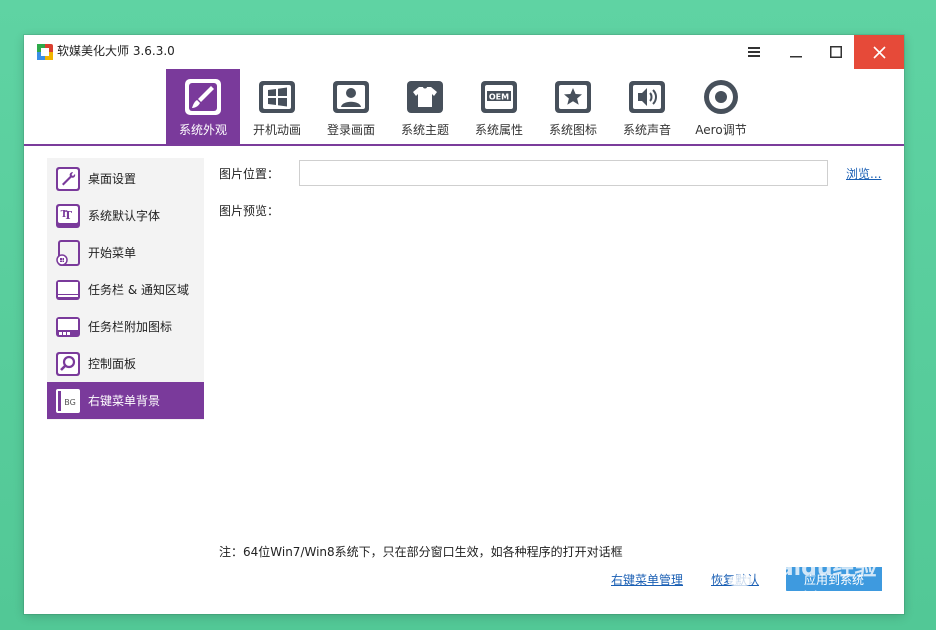 This screenshot has height=630, width=936. I want to click on sidebar-item-label: 开始菜单, so click(112, 252).